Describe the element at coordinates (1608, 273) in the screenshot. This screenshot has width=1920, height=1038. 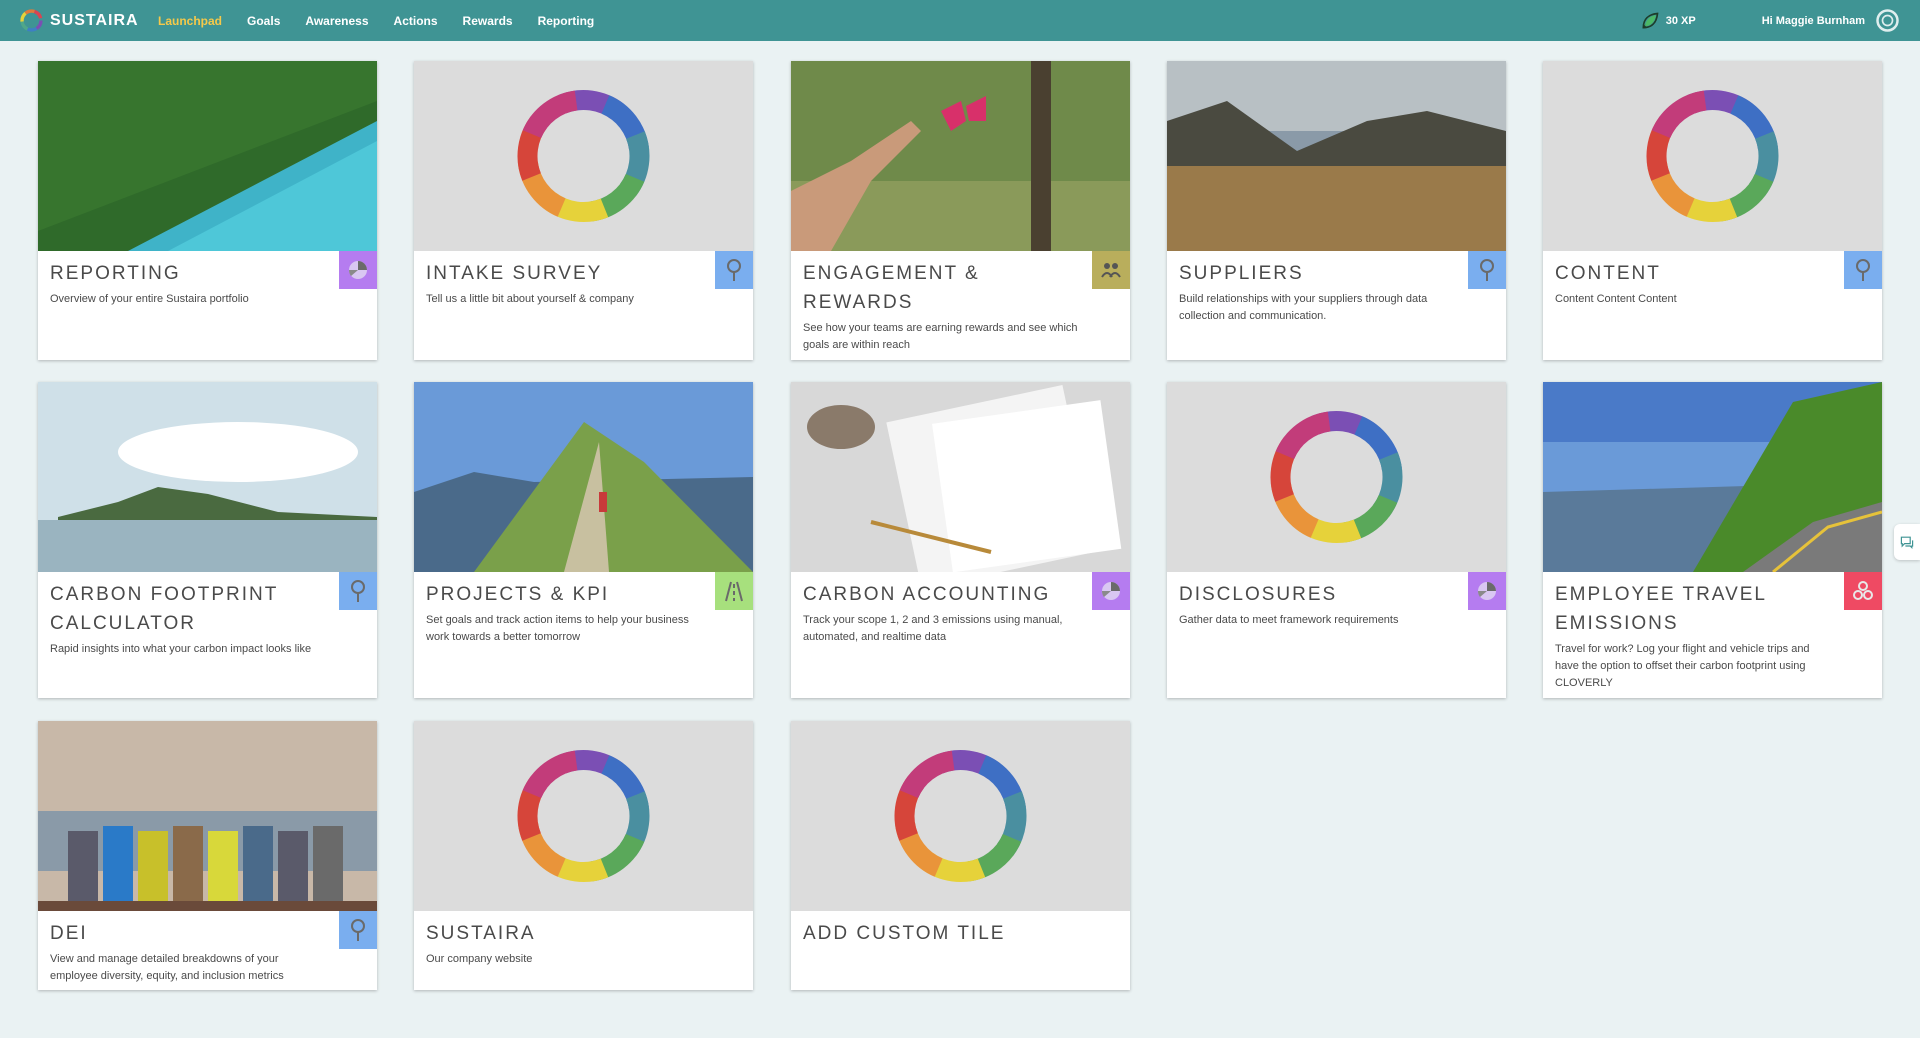
I see `tile-title: CONTENT` at that location.